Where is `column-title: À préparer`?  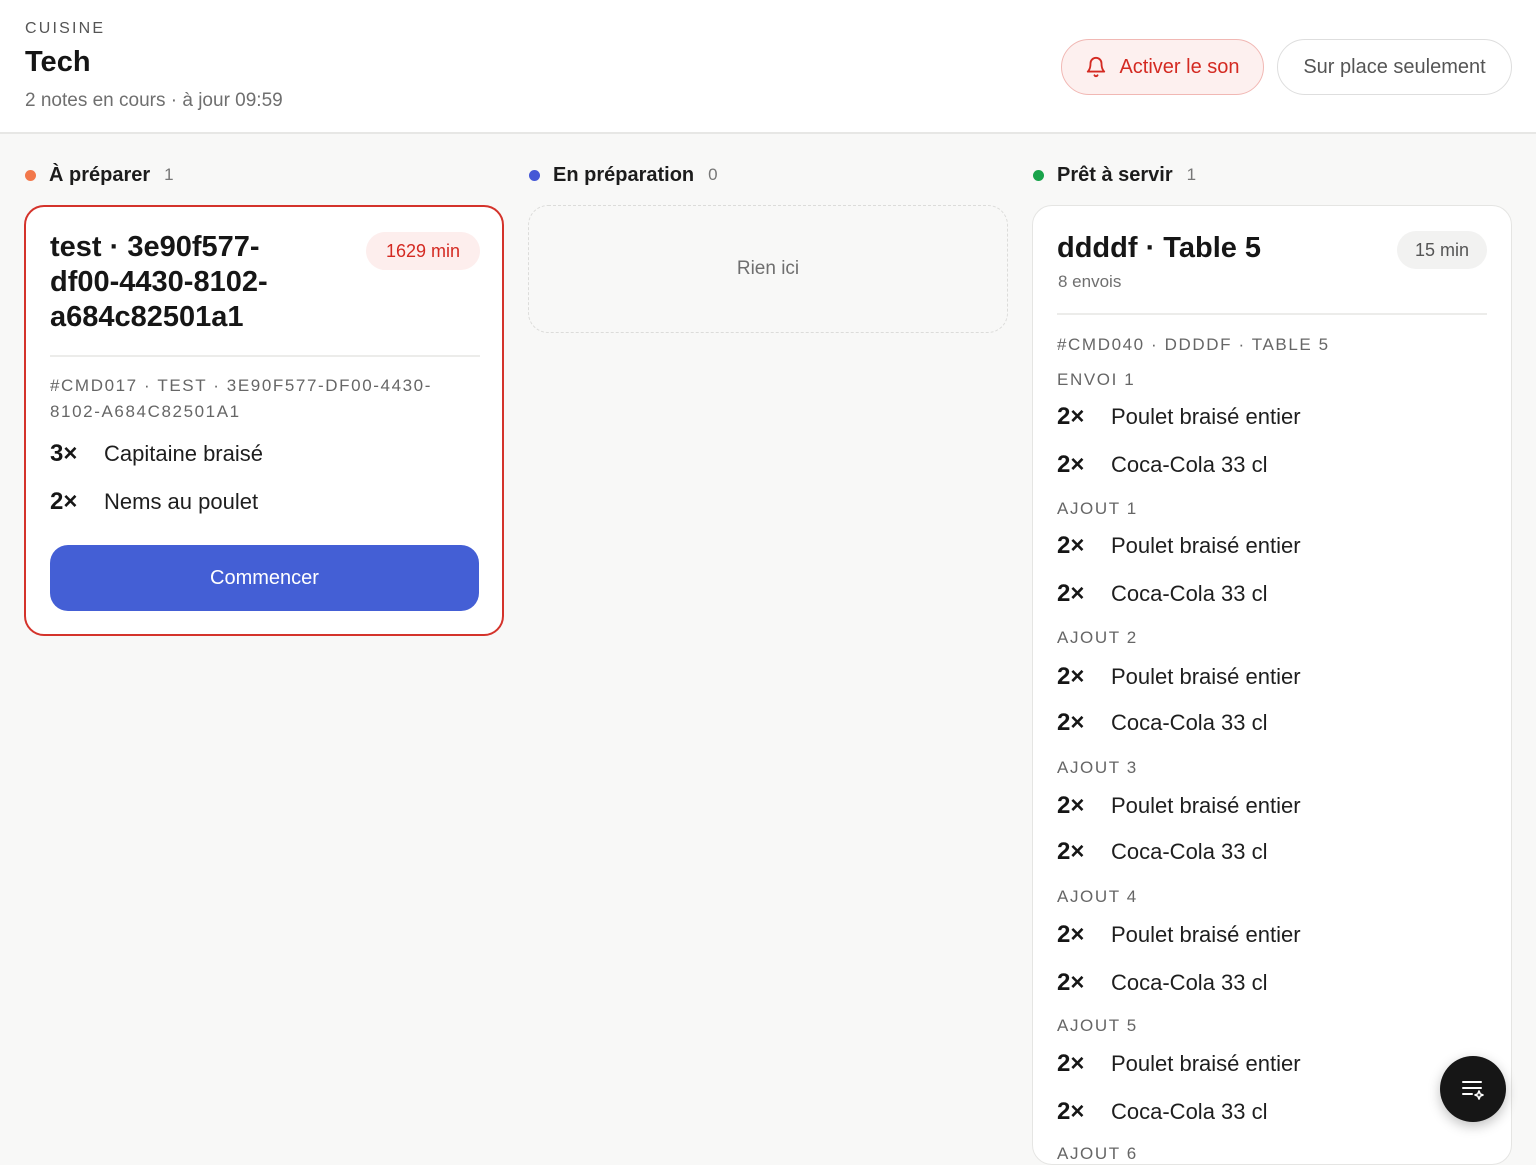
column-title: À préparer is located at coordinates (100, 174).